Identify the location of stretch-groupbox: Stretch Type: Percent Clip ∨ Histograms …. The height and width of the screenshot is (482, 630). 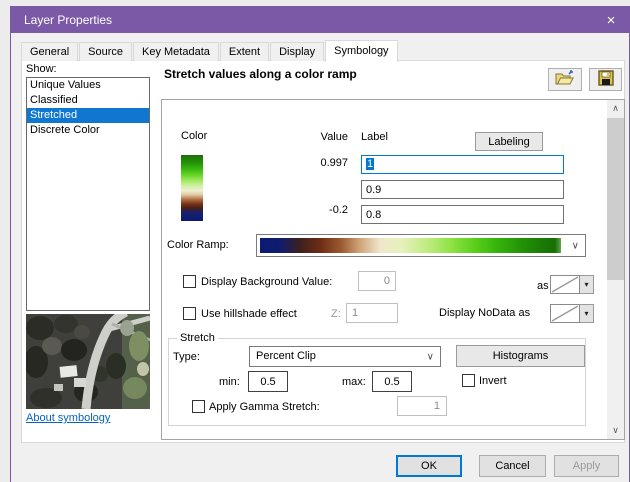
(377, 379).